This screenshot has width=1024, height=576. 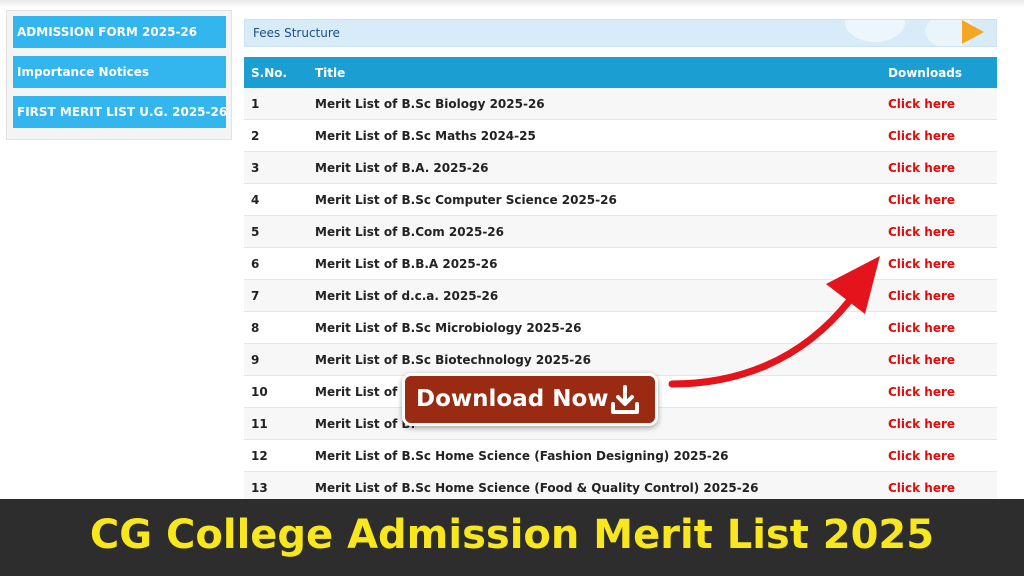 What do you see at coordinates (594, 104) in the screenshot?
I see `row-title: Merit List of B.Sc Biology 2025-26` at bounding box center [594, 104].